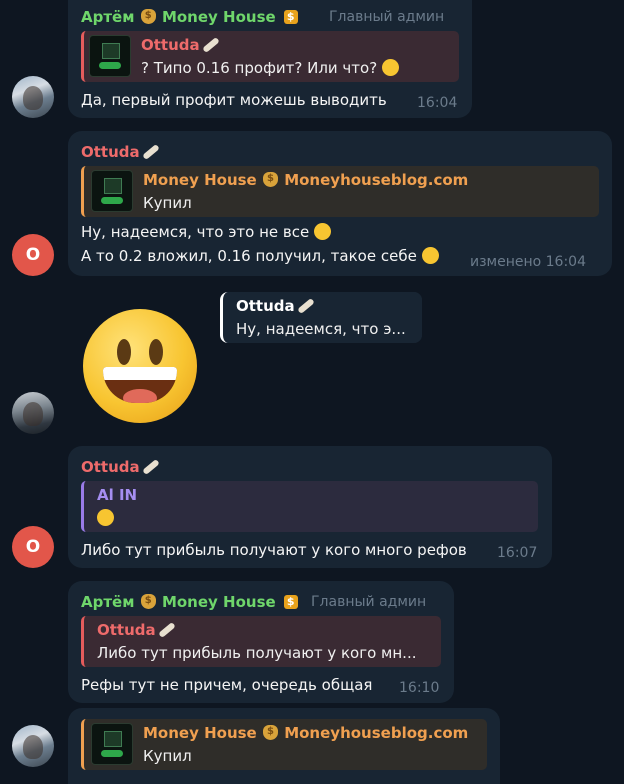  What do you see at coordinates (323, 231) in the screenshot?
I see `tear-emoji-icon` at bounding box center [323, 231].